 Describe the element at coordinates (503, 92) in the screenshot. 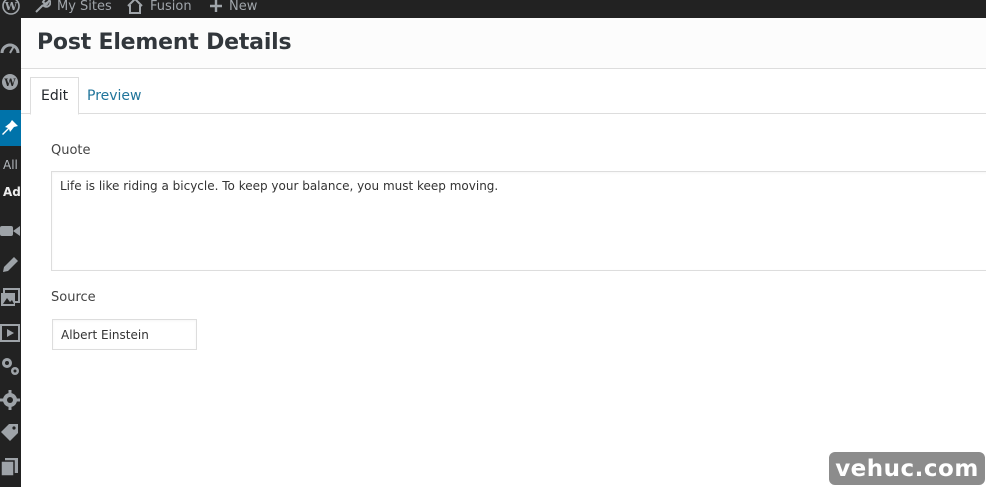

I see `modal-tabs: Edit Preview` at that location.